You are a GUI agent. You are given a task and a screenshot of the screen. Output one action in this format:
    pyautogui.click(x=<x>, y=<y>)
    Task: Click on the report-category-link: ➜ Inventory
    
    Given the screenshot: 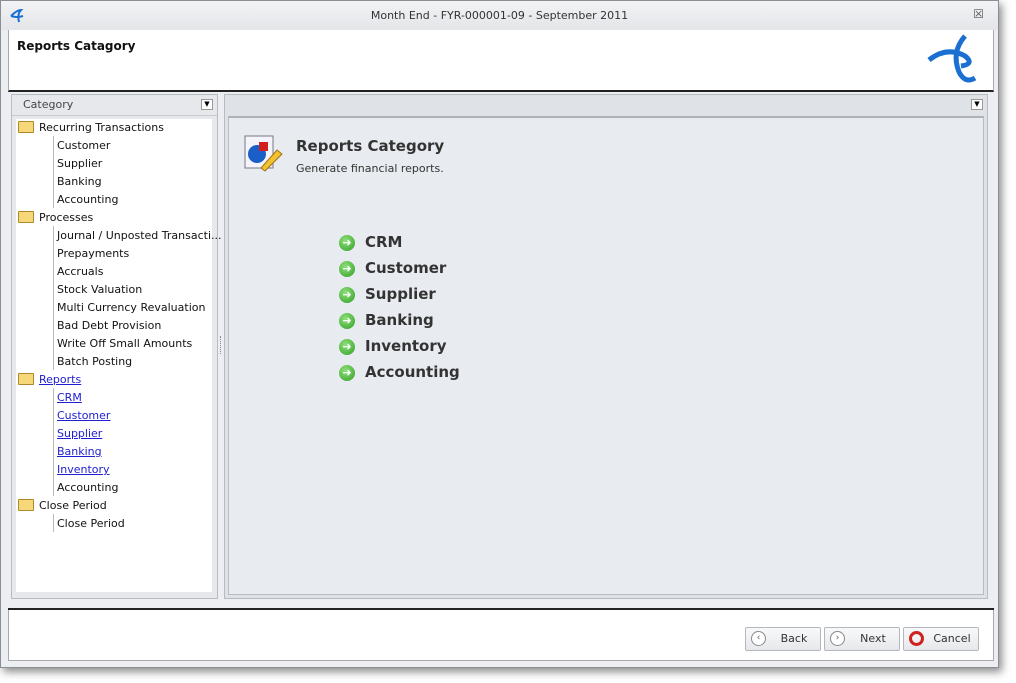 What is the action you would take?
    pyautogui.click(x=393, y=346)
    